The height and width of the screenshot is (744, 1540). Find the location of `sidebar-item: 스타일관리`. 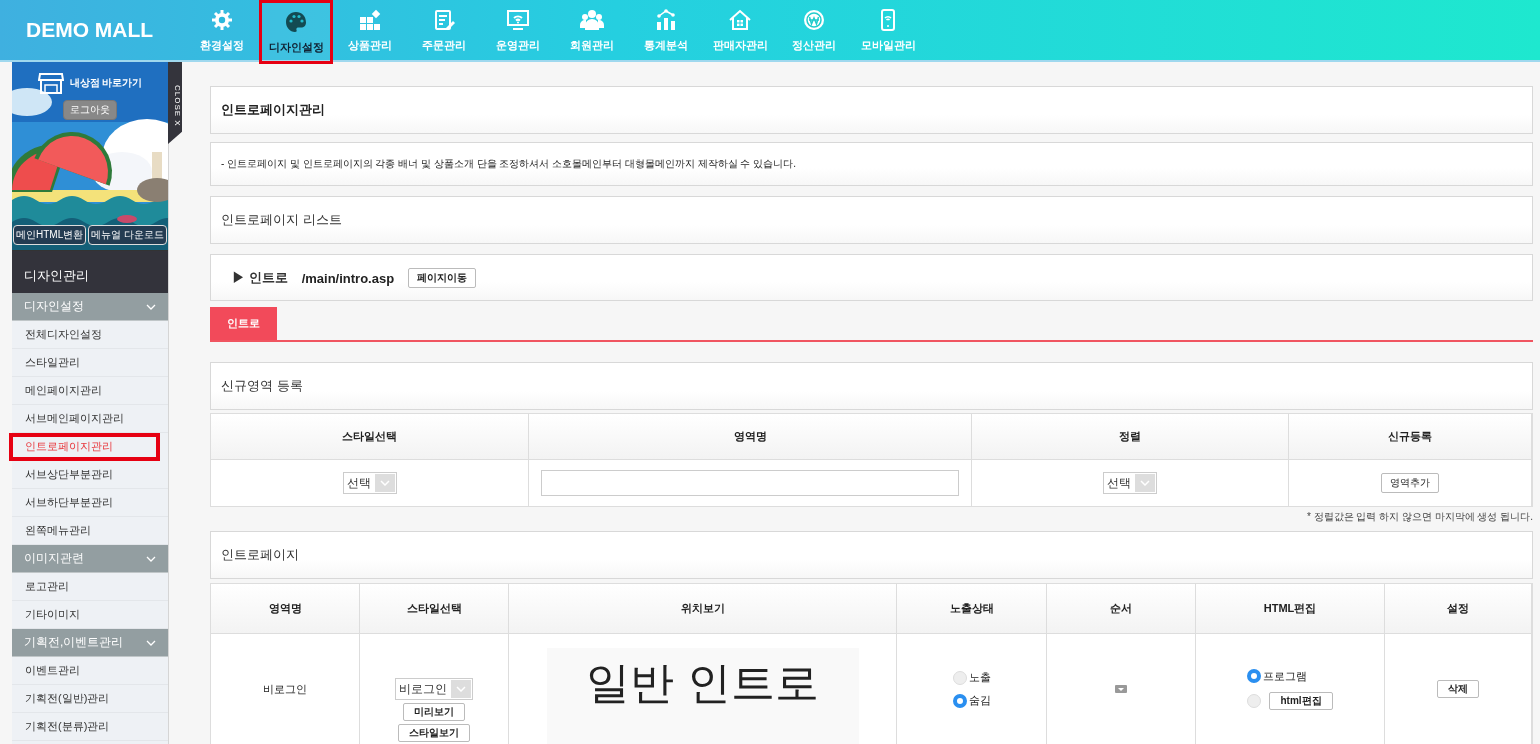

sidebar-item: 스타일관리 is located at coordinates (90, 363).